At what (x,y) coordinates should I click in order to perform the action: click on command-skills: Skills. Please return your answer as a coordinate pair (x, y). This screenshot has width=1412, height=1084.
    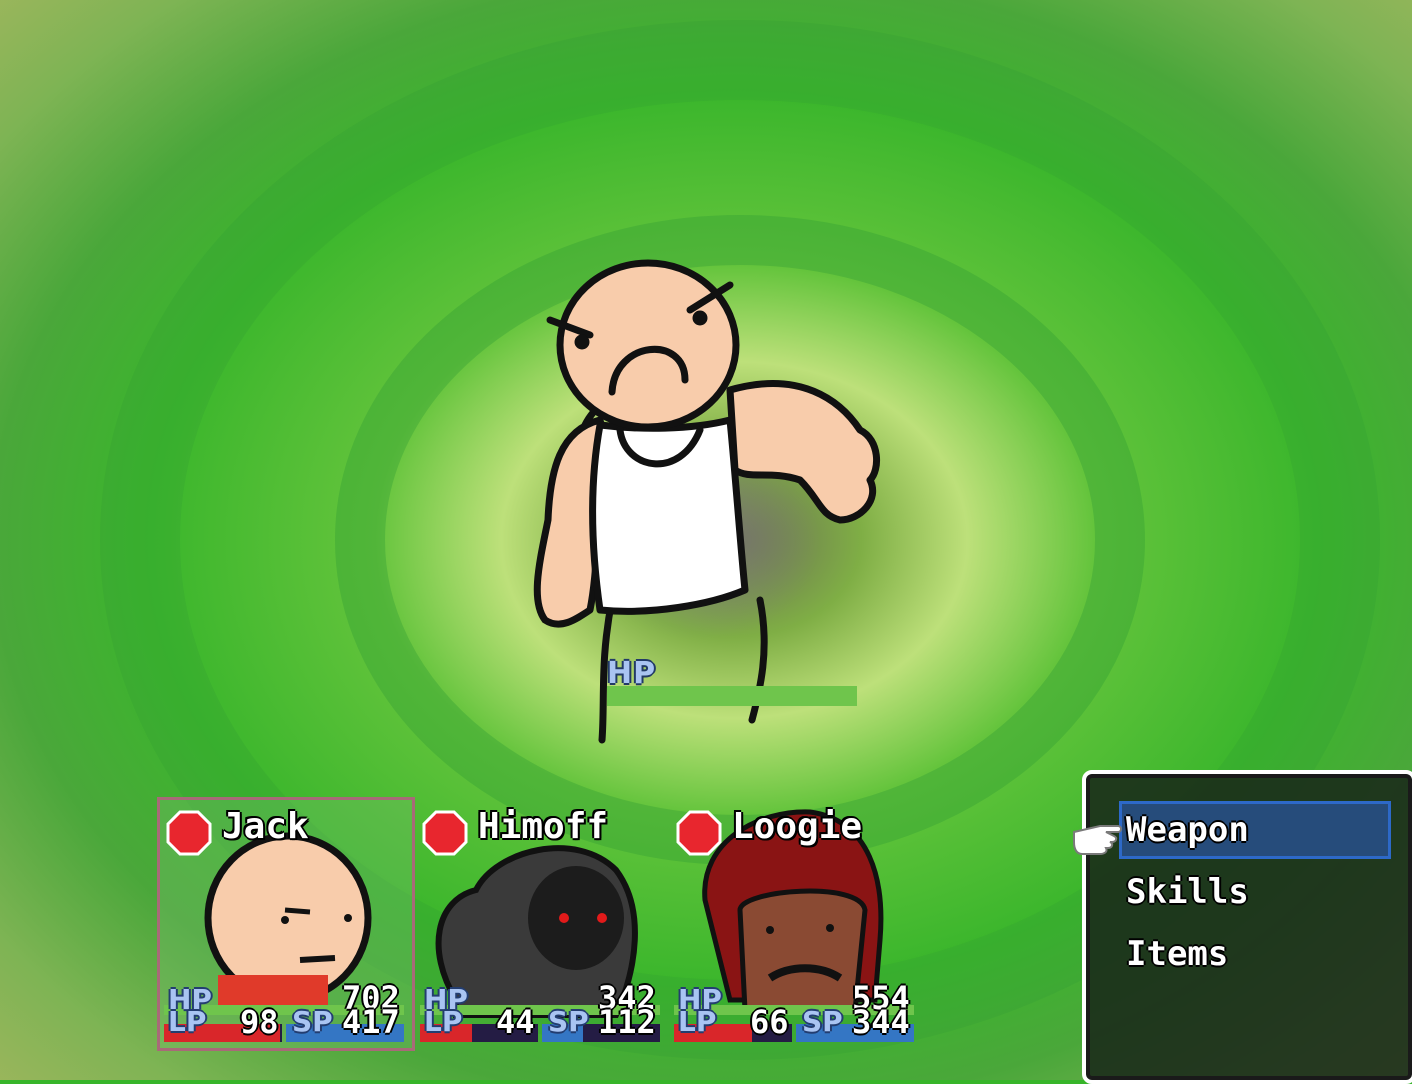
    Looking at the image, I should click on (1255, 892).